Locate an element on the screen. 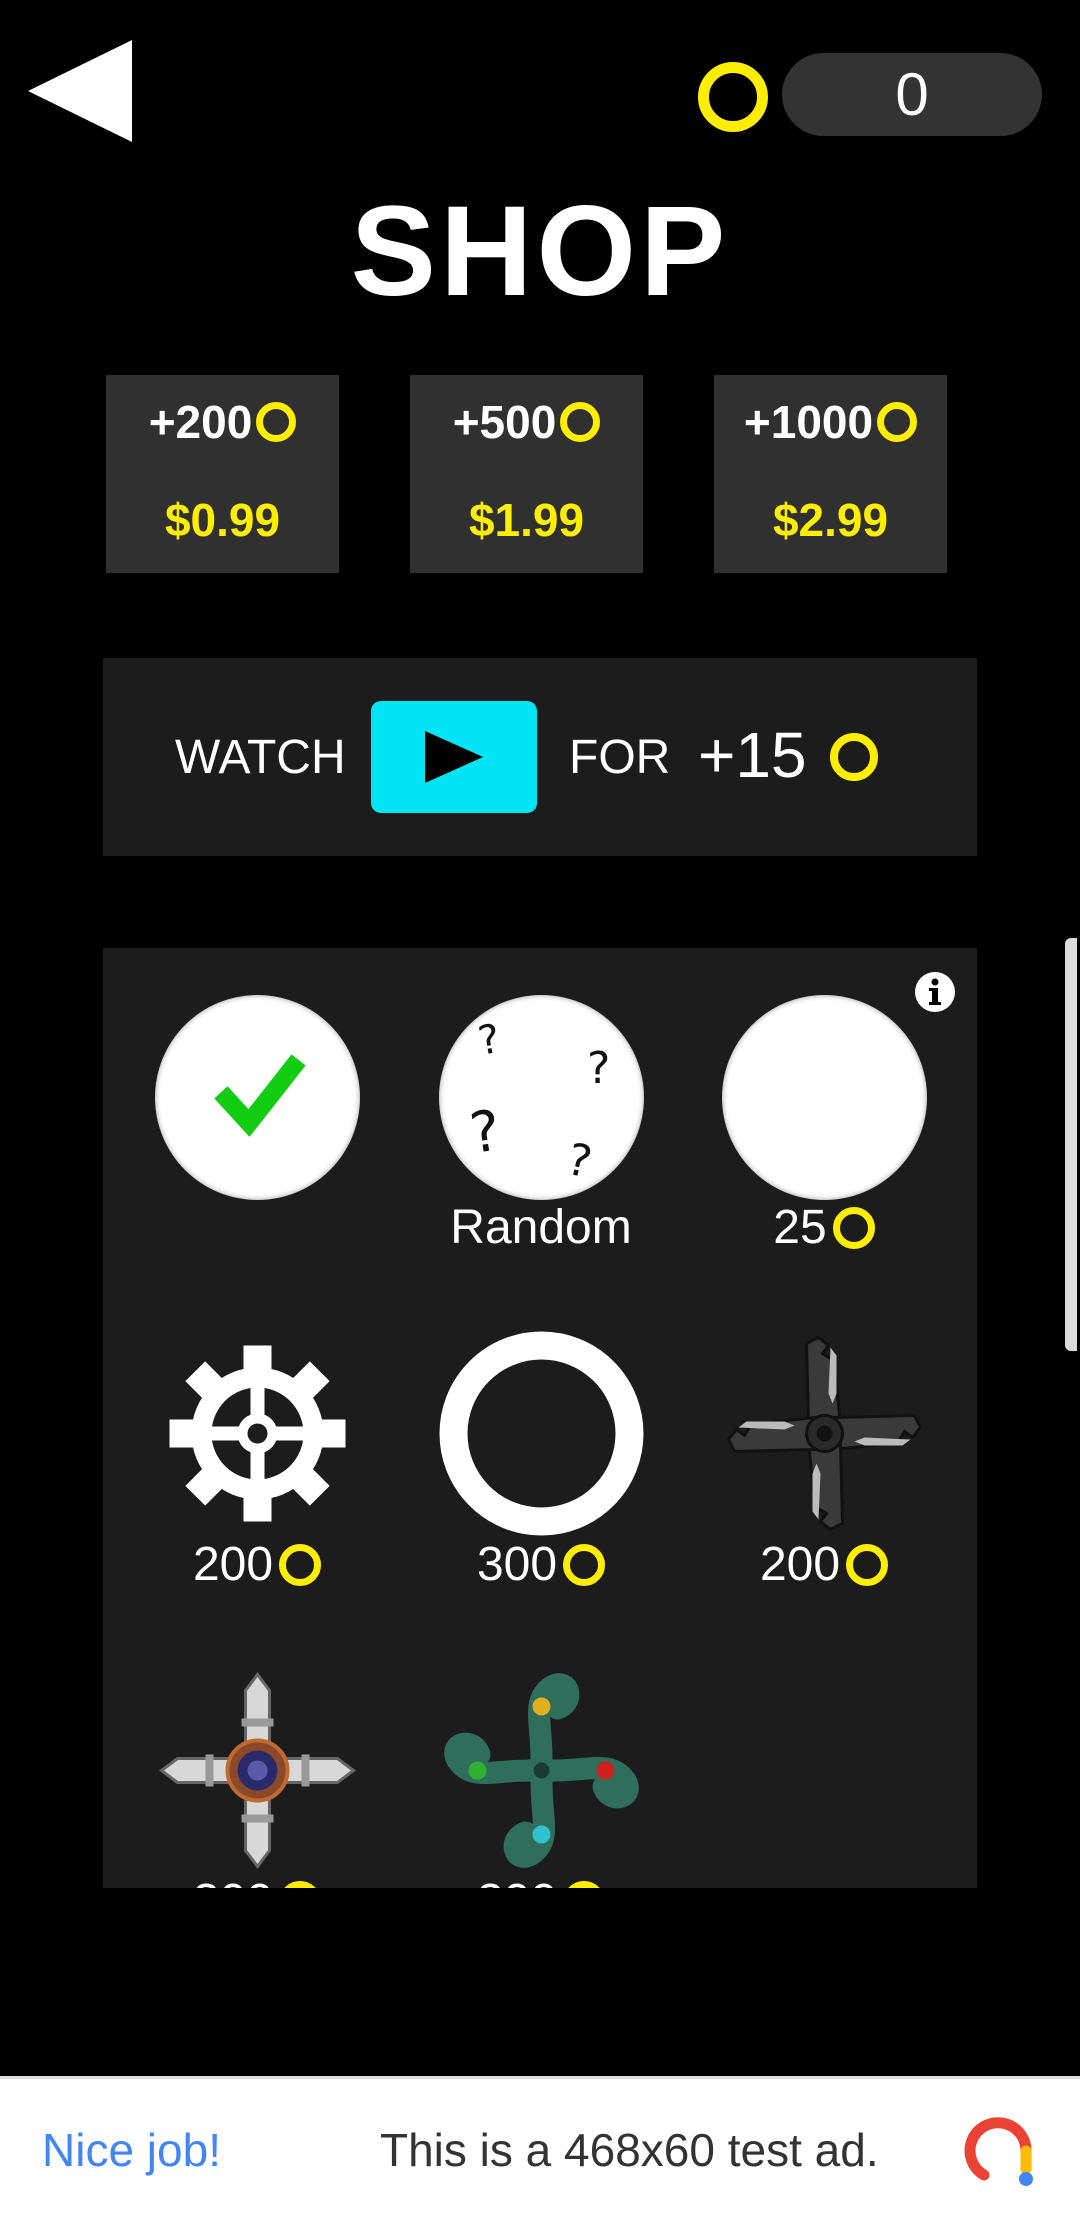 This screenshot has width=1080, height=2220. green-spinner-icon is located at coordinates (541, 1770).